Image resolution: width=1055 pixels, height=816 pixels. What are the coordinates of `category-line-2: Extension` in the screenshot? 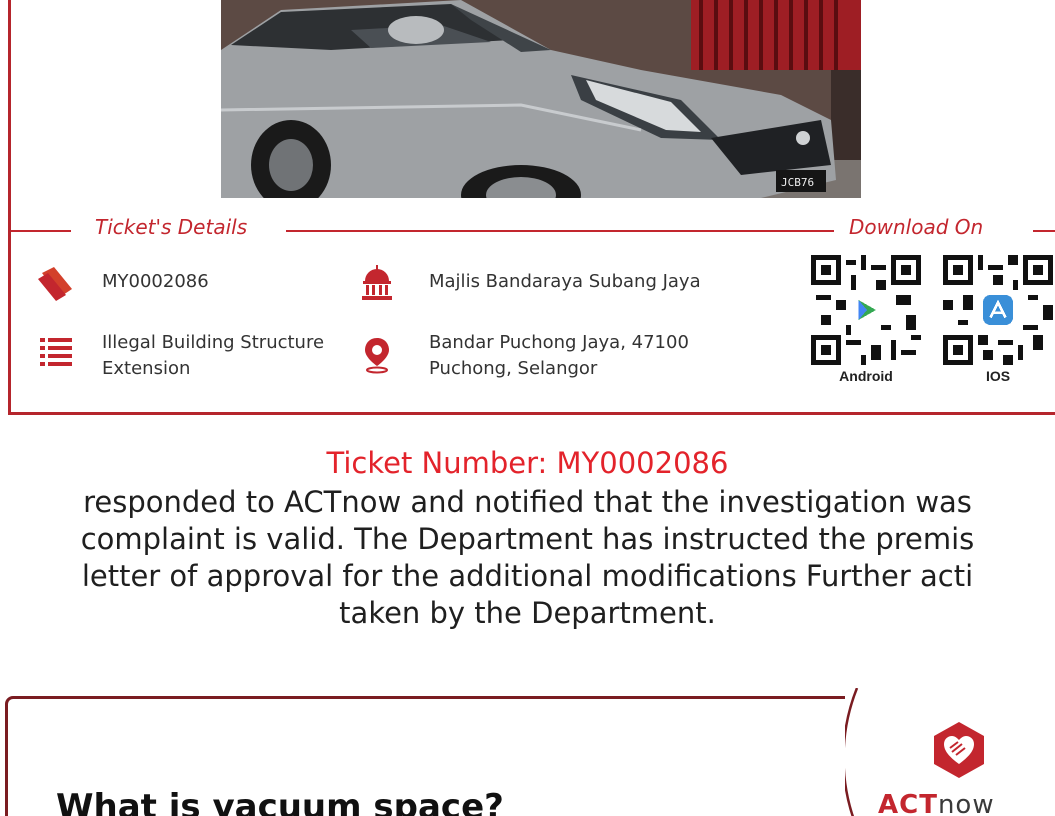 It's located at (146, 368).